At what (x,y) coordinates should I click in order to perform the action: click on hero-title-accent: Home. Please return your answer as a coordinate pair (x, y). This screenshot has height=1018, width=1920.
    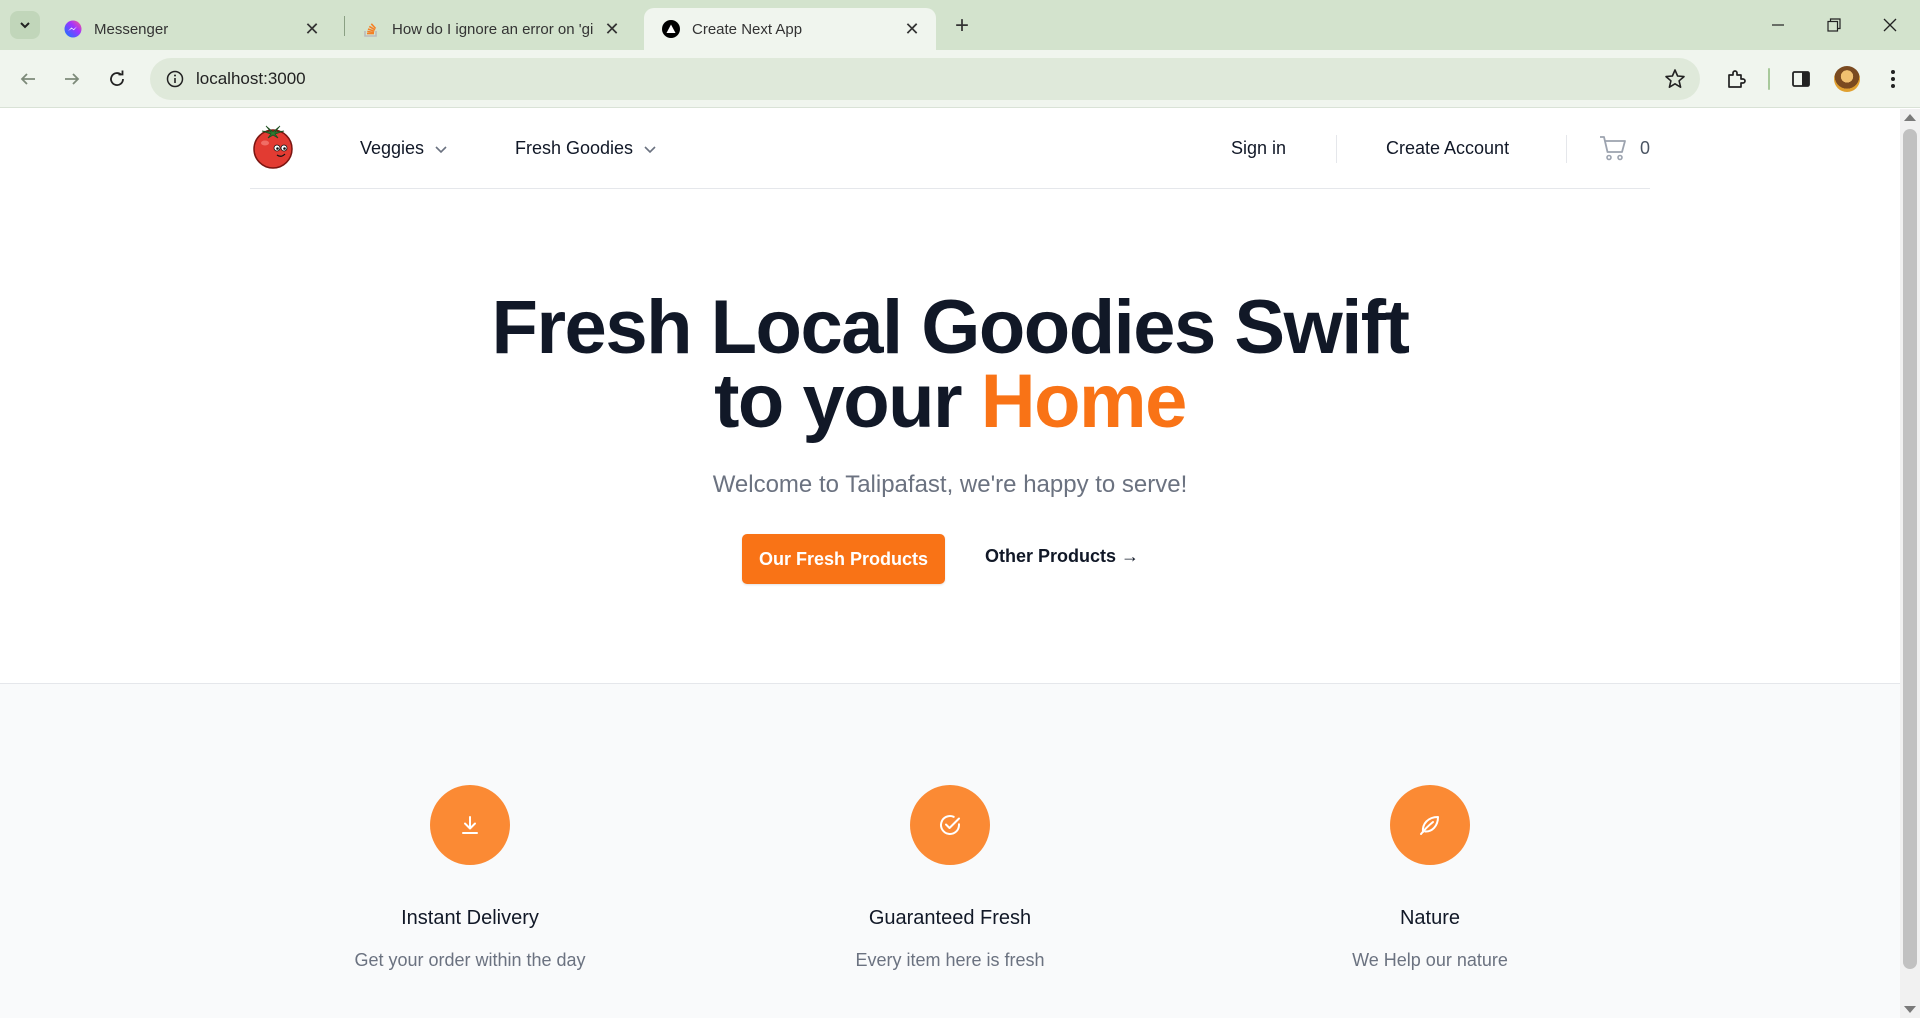
    Looking at the image, I should click on (1084, 401).